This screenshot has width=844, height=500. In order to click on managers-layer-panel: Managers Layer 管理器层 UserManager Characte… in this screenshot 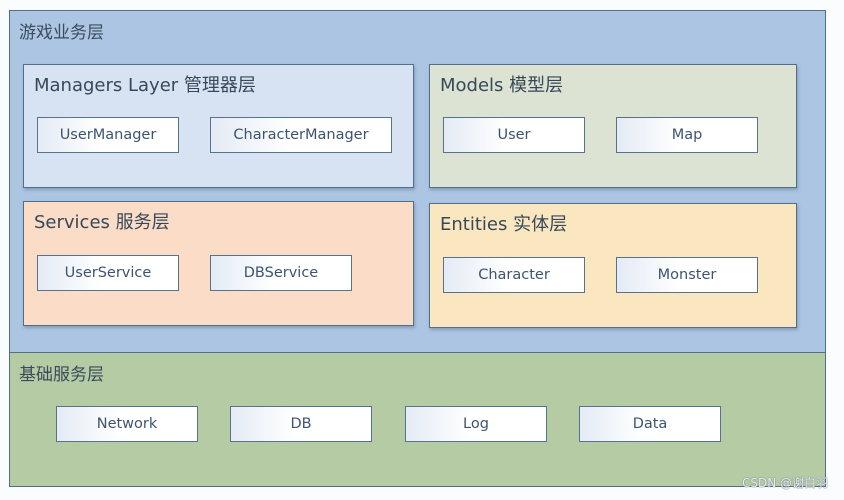, I will do `click(218, 126)`.